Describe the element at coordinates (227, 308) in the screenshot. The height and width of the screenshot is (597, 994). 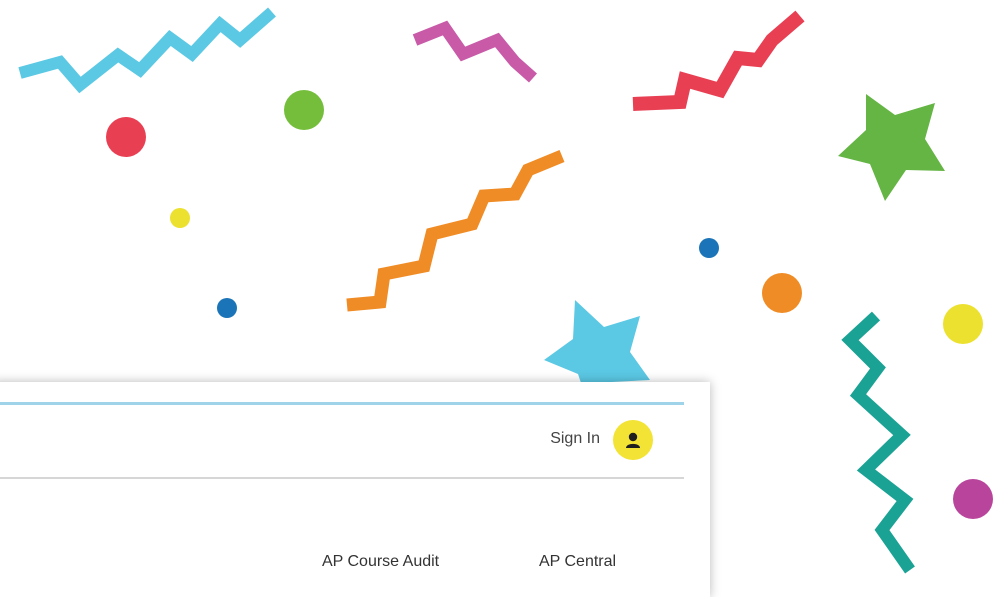
I see `confetti-navy-dot` at that location.